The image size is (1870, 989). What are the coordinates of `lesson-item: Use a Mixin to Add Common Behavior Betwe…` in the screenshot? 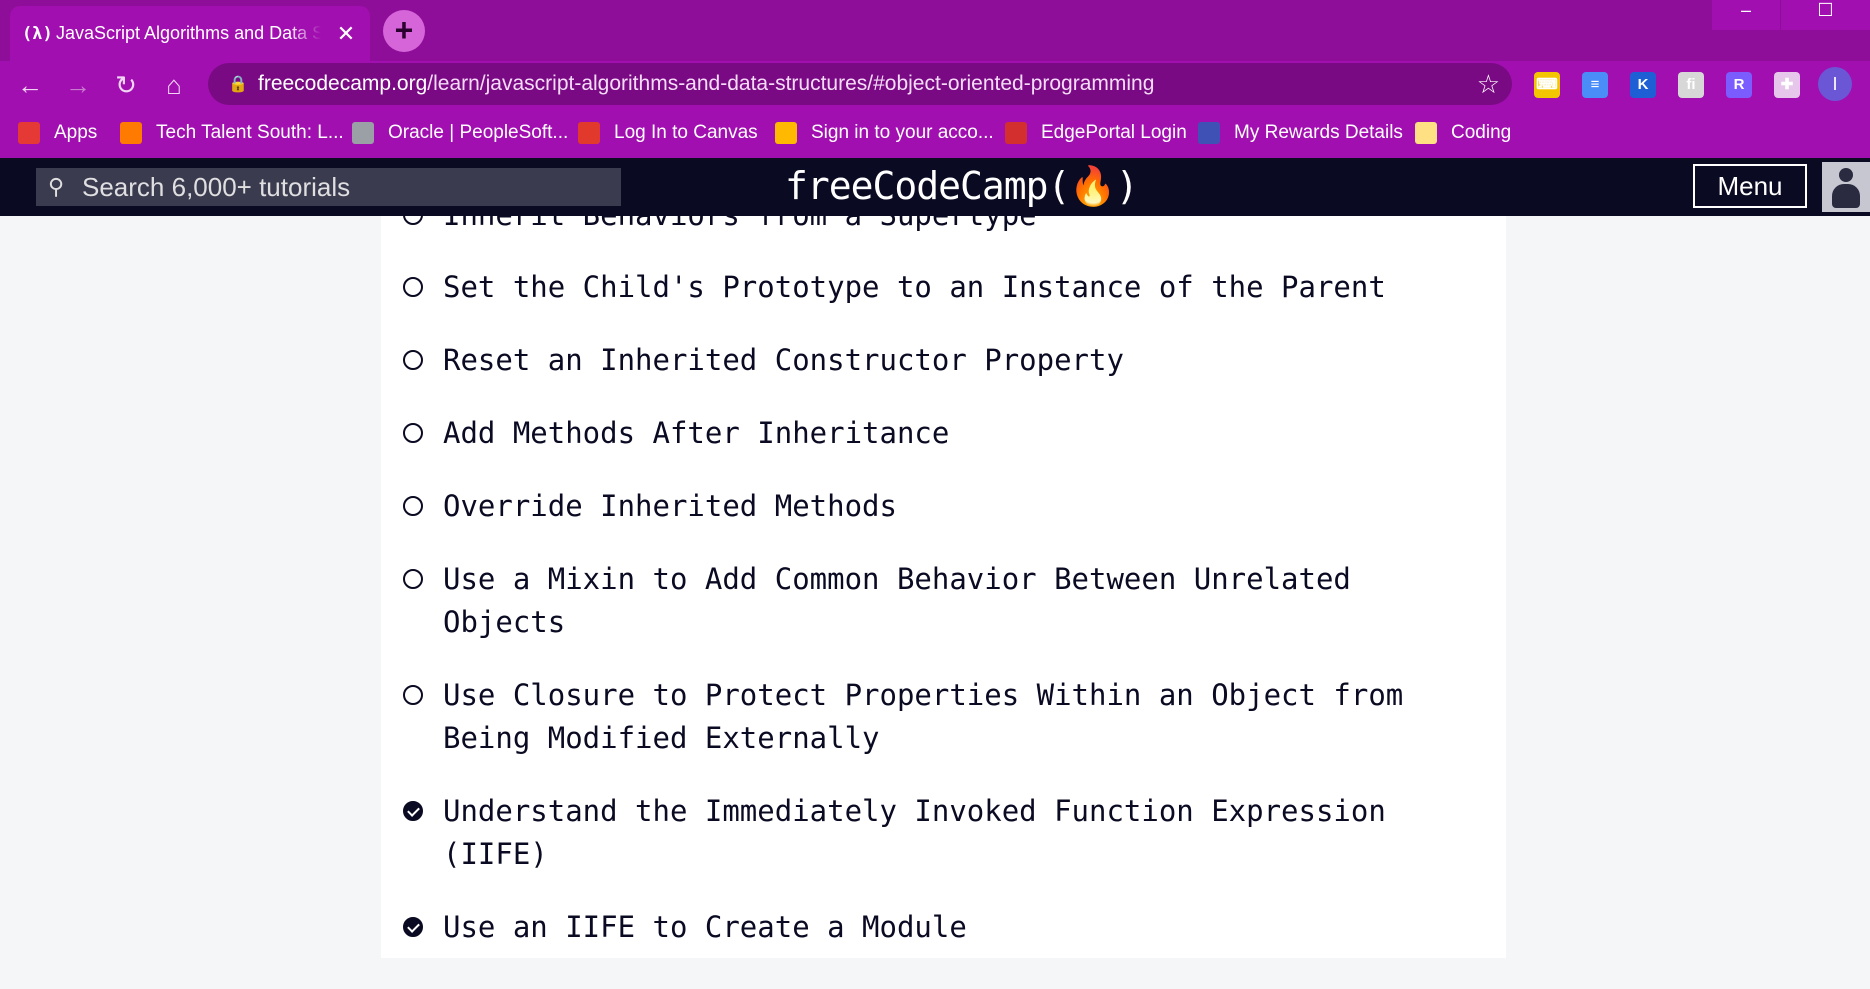 It's located at (943, 601).